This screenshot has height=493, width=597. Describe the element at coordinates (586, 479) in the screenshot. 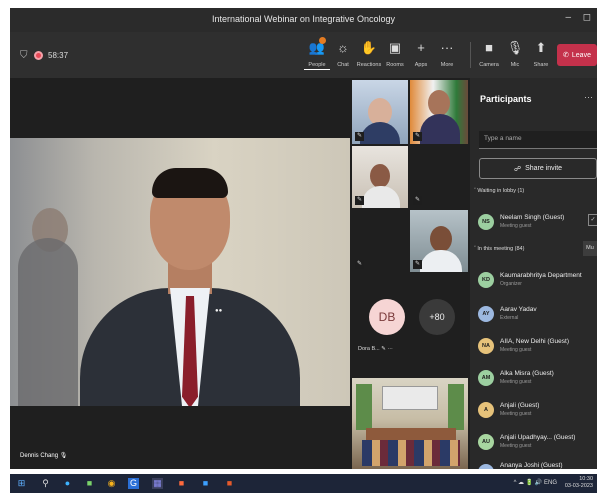

I see `clock-time: 10:30` at that location.